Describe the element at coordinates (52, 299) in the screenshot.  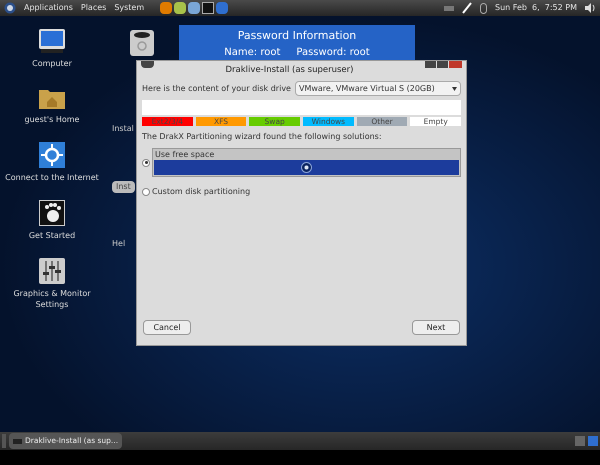
I see `icon-label: Graphics & Monitor Settings` at that location.